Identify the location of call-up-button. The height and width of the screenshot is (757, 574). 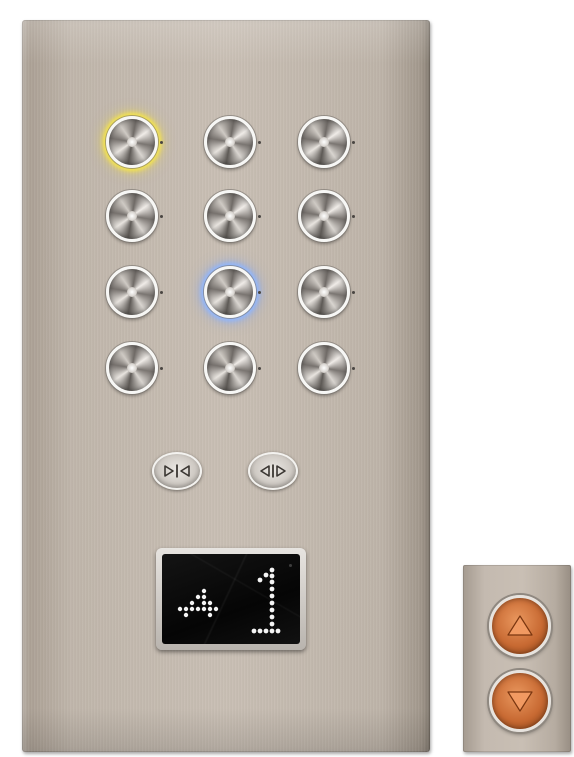
(520, 626).